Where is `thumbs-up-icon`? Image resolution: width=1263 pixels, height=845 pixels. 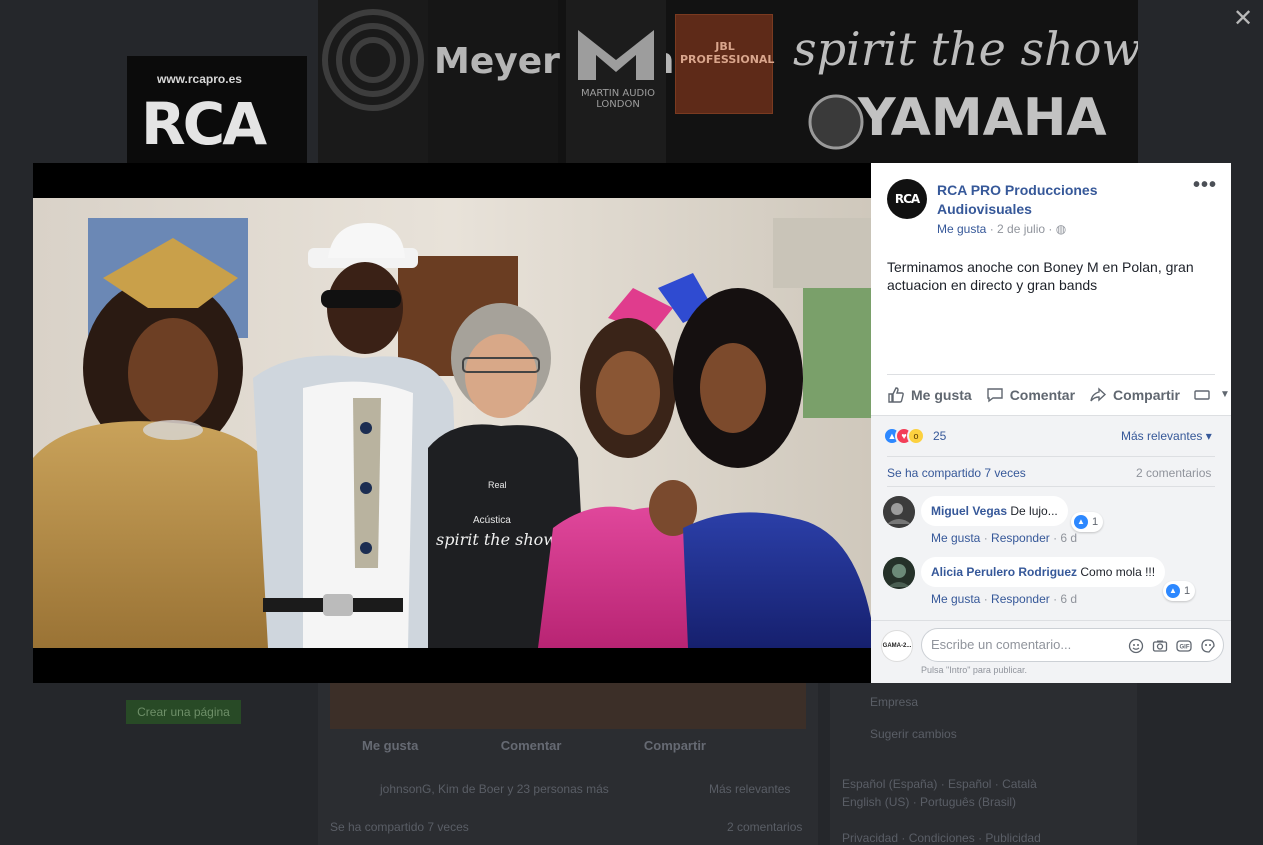
thumbs-up-icon is located at coordinates (896, 394).